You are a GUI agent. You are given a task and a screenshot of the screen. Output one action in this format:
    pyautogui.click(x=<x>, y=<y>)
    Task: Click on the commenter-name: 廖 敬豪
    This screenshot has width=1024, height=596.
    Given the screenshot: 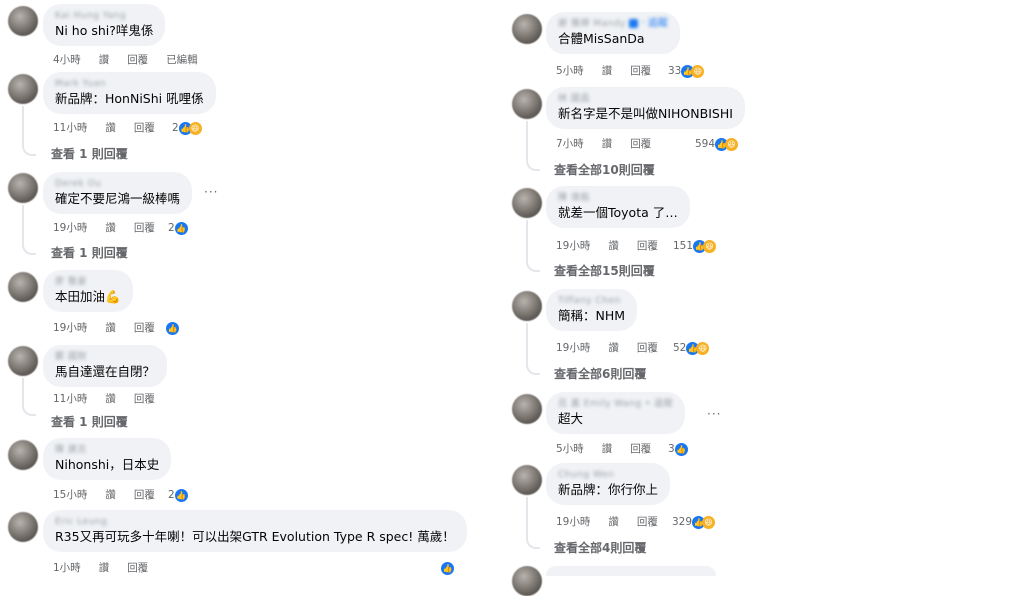 What is the action you would take?
    pyautogui.click(x=88, y=282)
    